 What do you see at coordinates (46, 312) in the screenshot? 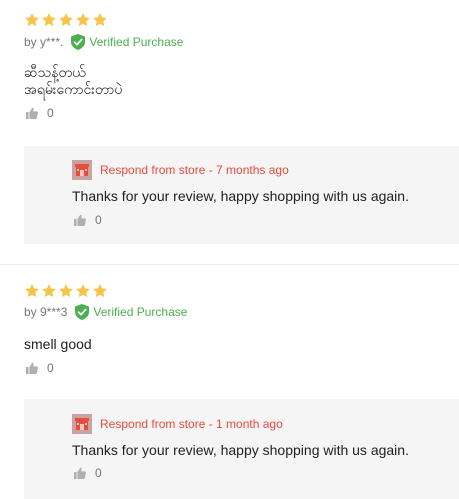
I see `review-author: by 9***3` at bounding box center [46, 312].